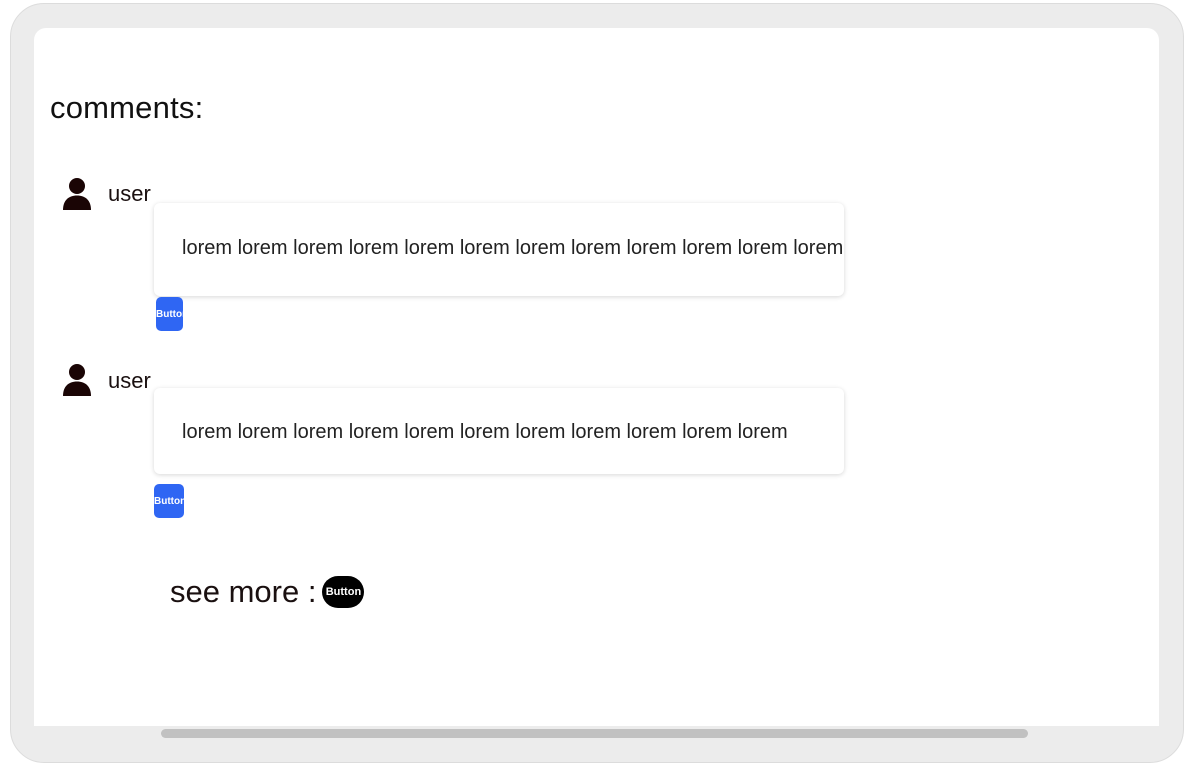 This screenshot has height=763, width=1196. What do you see at coordinates (343, 592) in the screenshot?
I see `see-more-button: Button` at bounding box center [343, 592].